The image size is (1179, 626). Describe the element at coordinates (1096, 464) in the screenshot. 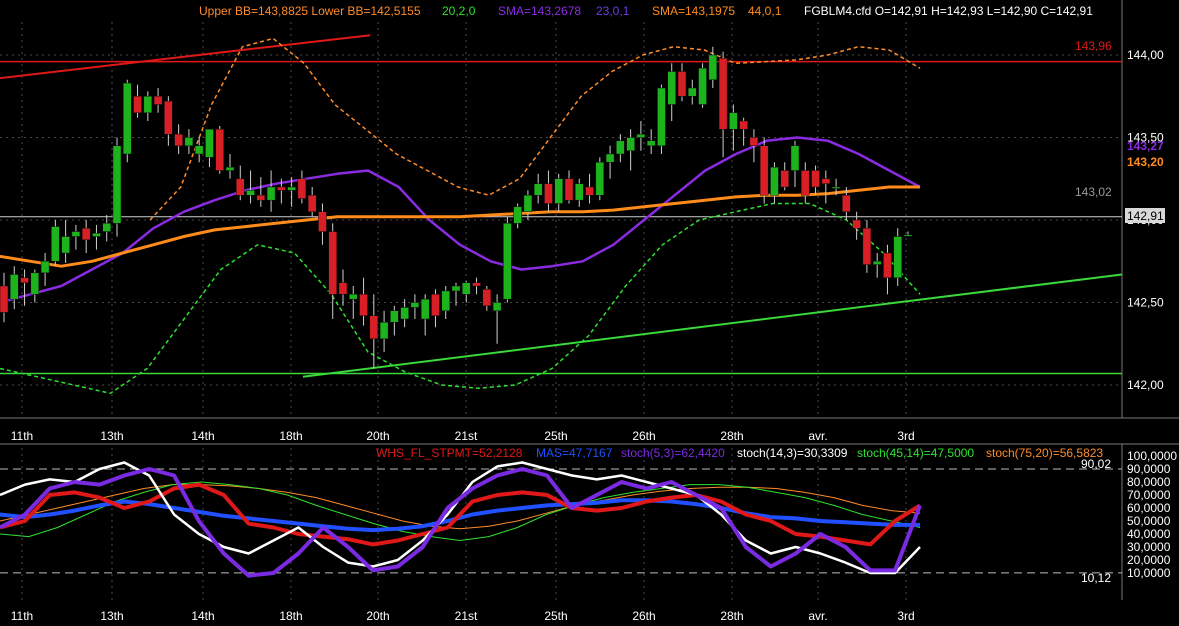

I see `upper-level-label: 90,02` at that location.